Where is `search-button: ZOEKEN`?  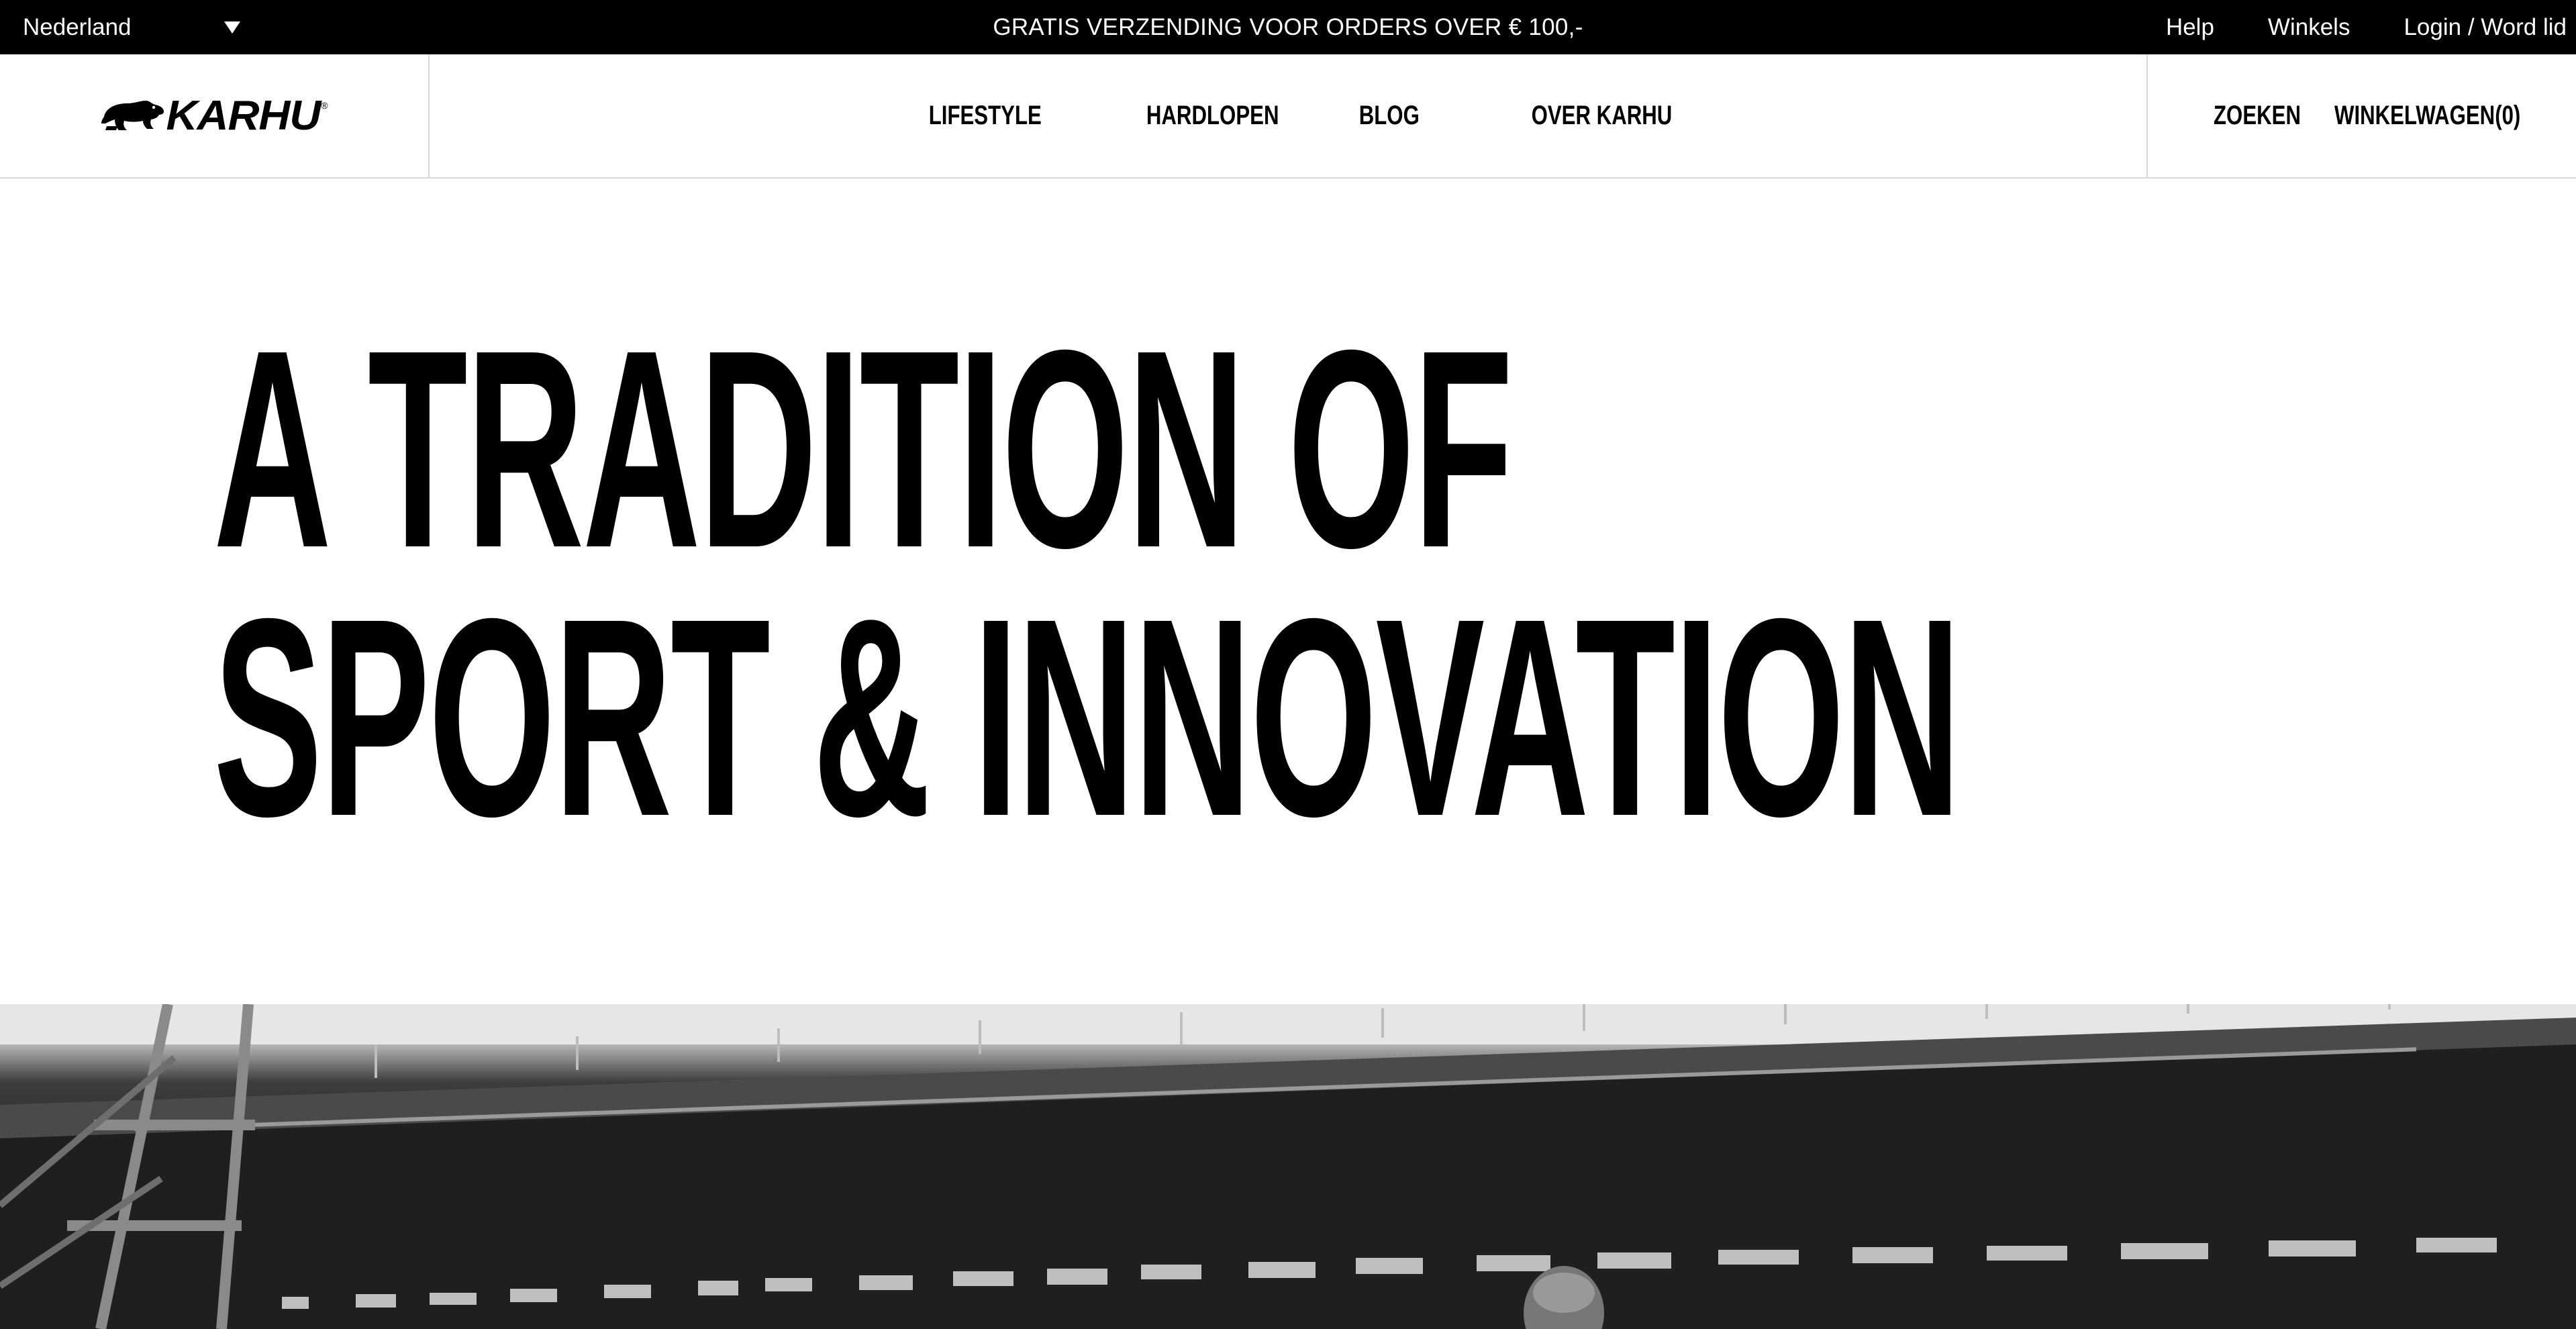 search-button: ZOEKEN is located at coordinates (2257, 116).